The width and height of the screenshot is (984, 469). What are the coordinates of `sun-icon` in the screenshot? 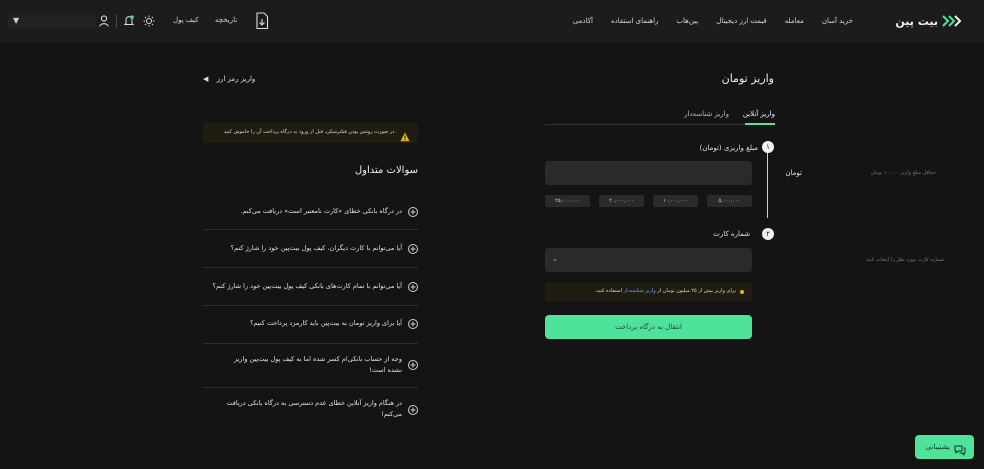 It's located at (149, 21).